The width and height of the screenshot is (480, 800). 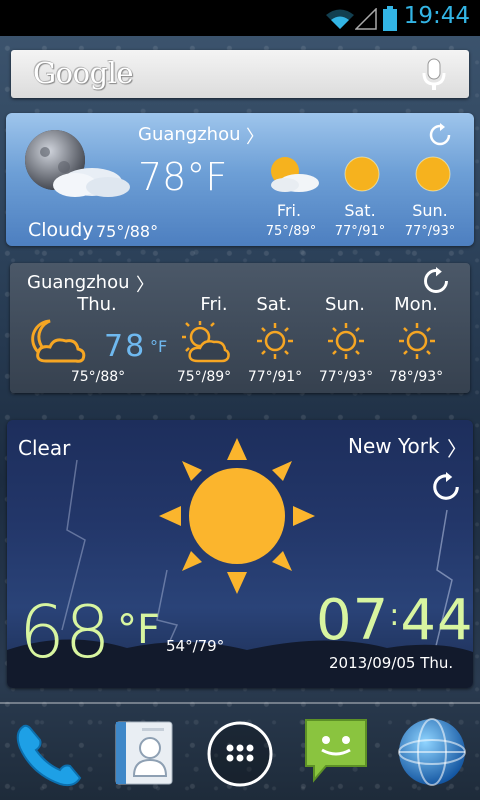 I want to click on signal-icon, so click(x=366, y=19).